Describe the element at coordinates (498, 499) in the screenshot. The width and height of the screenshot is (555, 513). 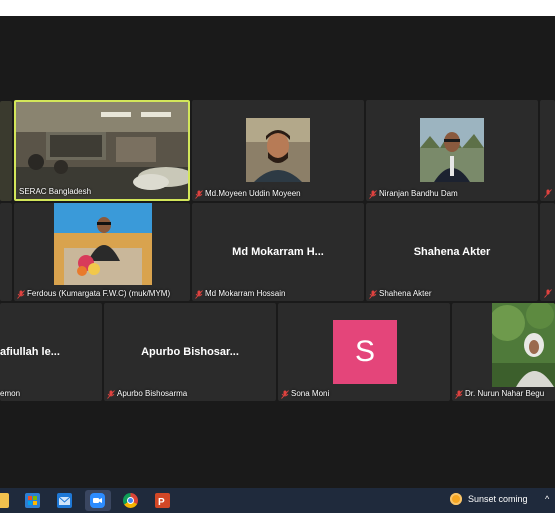
I see `weather-text: Sunset coming` at that location.